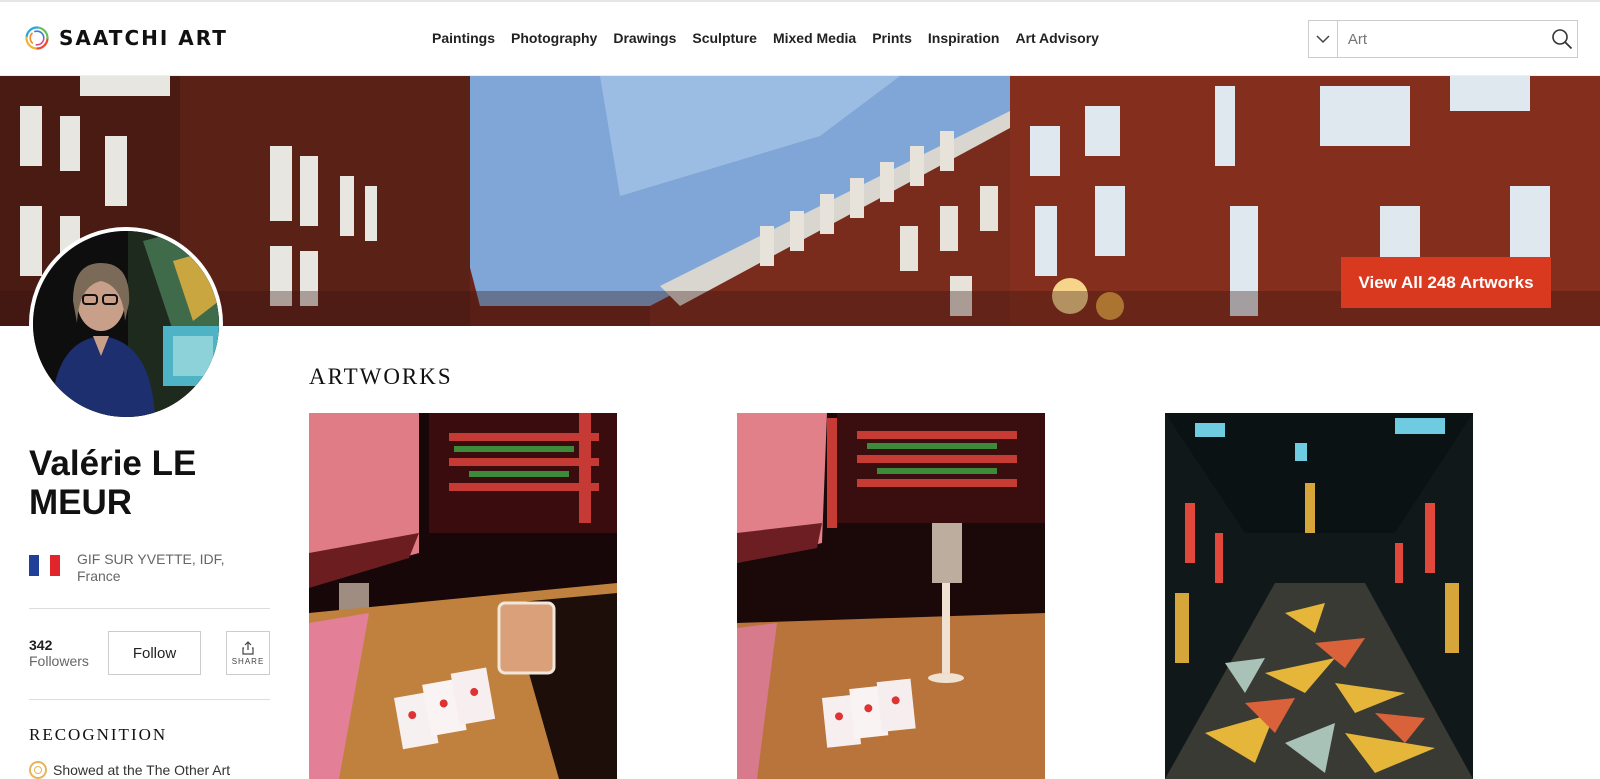 This screenshot has height=779, width=1600. What do you see at coordinates (724, 38) in the screenshot?
I see `nav-sculpture: Sculpture` at bounding box center [724, 38].